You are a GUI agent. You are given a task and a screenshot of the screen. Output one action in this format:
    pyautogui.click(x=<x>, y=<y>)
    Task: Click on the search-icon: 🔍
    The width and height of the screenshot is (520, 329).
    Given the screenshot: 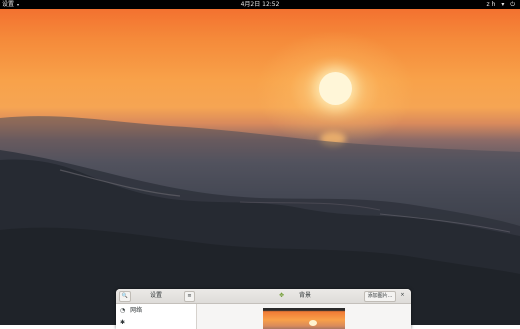 What is the action you would take?
    pyautogui.click(x=125, y=296)
    